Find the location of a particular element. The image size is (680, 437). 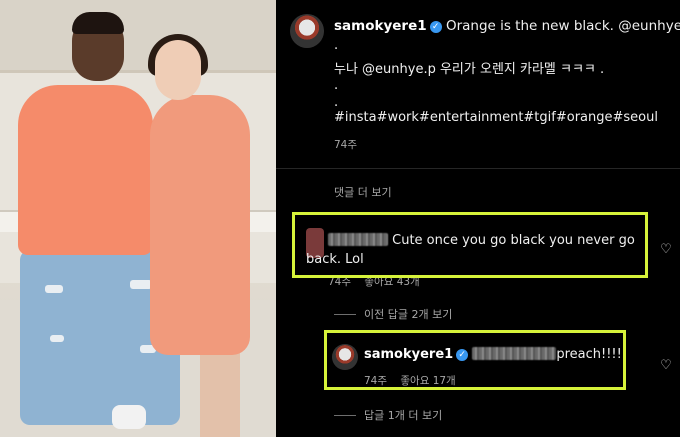

view-previous-replies-link: 이전 답글 2개 보기 is located at coordinates (393, 314).